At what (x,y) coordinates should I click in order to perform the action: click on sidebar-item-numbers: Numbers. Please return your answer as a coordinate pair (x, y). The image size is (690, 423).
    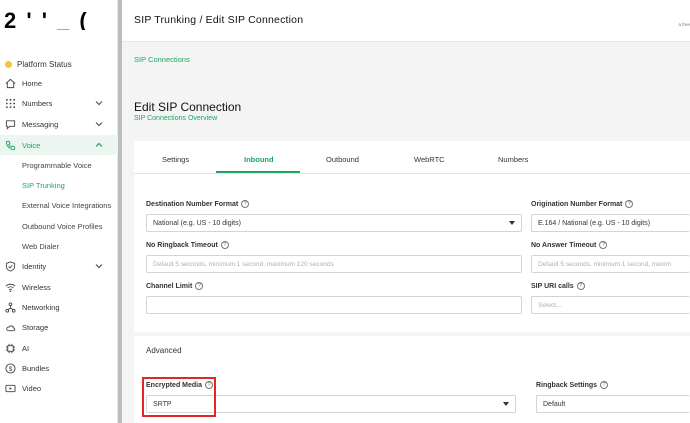
    Looking at the image, I should click on (59, 103).